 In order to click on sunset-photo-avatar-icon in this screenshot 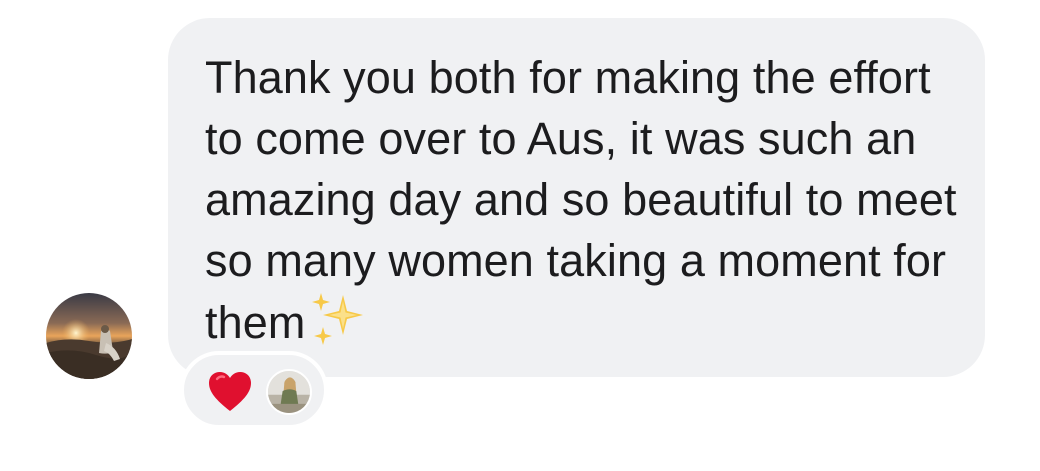, I will do `click(89, 336)`.